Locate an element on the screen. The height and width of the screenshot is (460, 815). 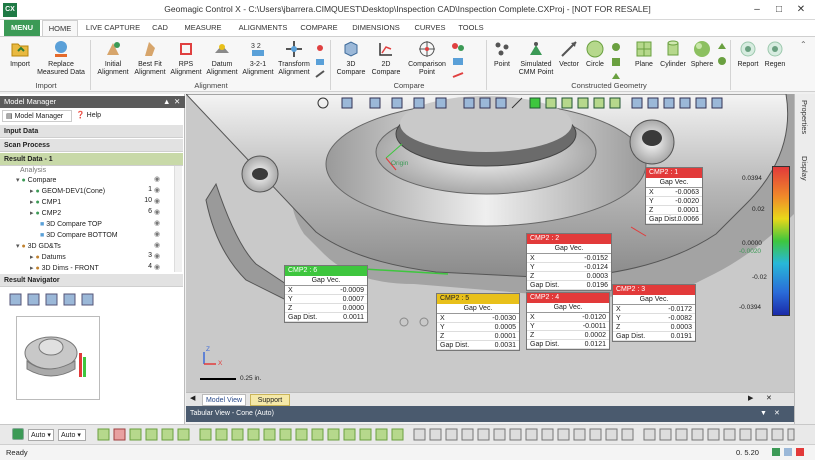
tab-live-capture: LIVE CAPTURE is located at coordinates (113, 28).